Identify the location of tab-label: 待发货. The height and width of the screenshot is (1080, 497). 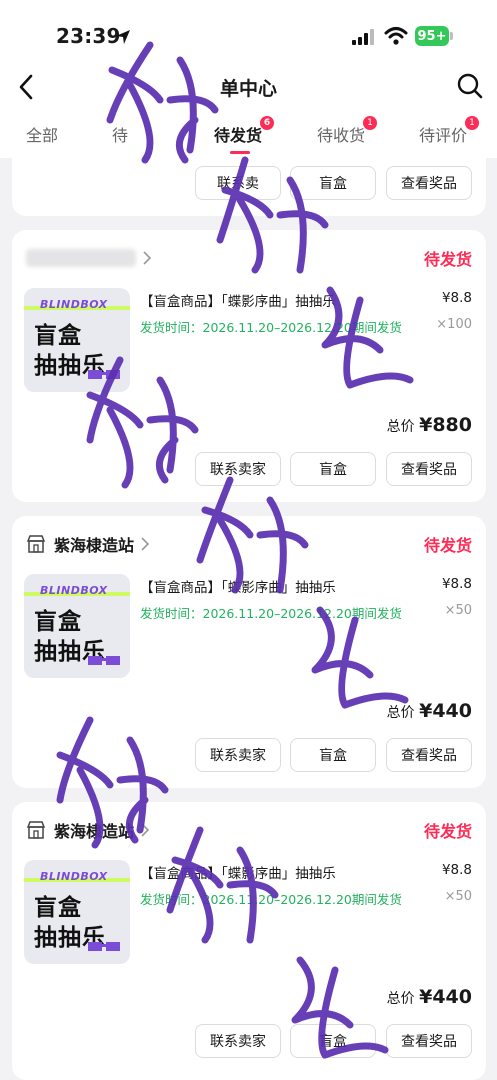
(238, 135).